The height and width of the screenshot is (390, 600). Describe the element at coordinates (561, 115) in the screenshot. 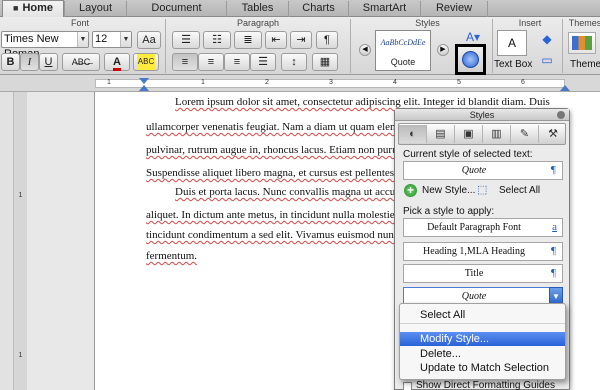

I see `close-icon` at that location.